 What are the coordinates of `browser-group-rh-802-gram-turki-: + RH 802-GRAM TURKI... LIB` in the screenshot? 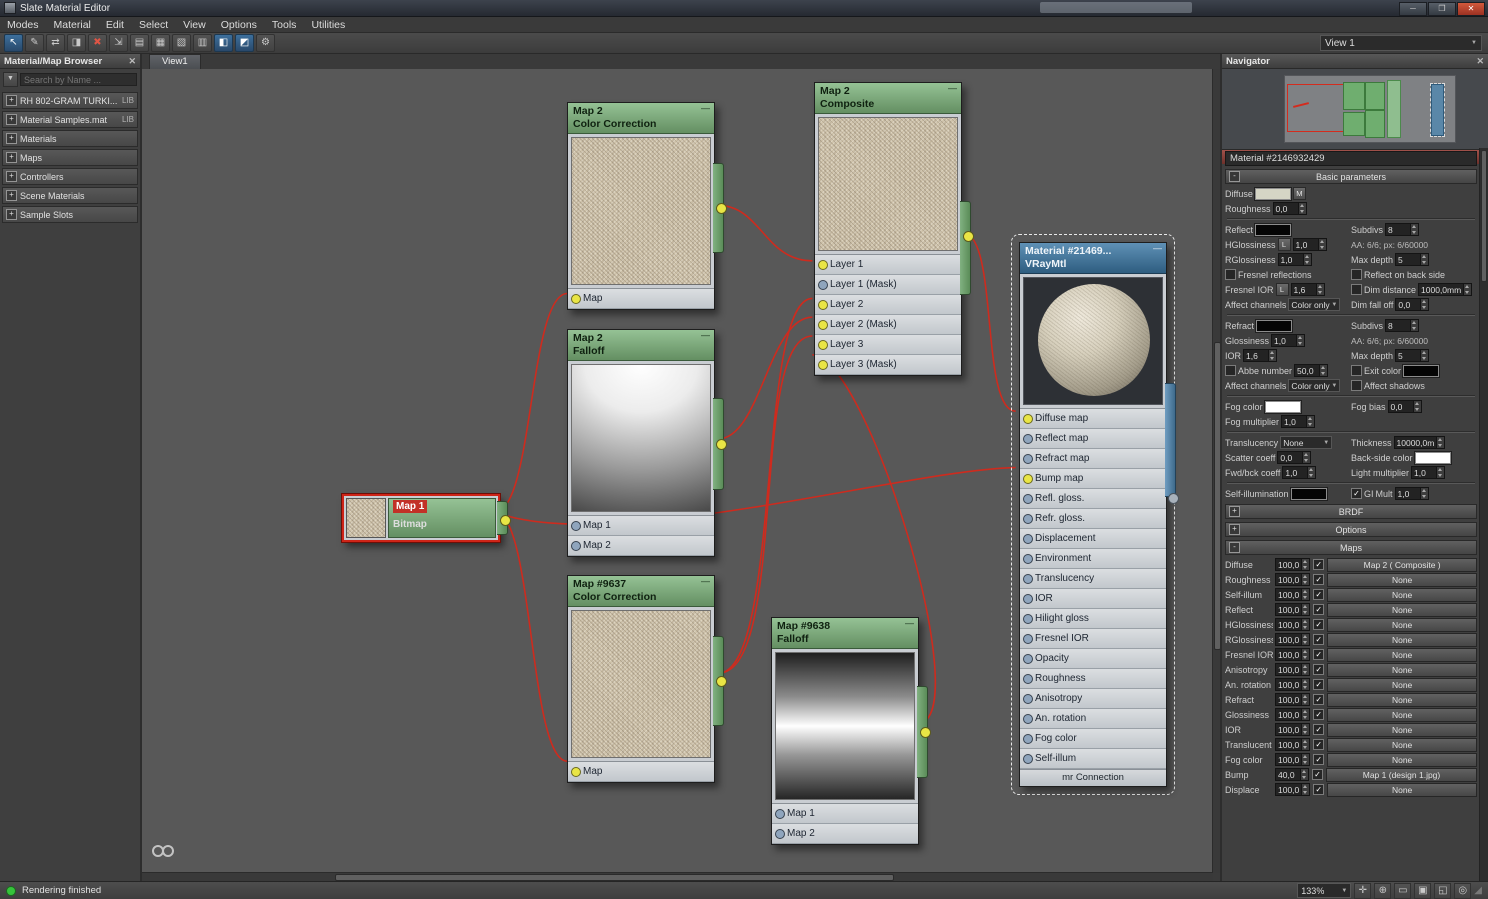 It's located at (70, 100).